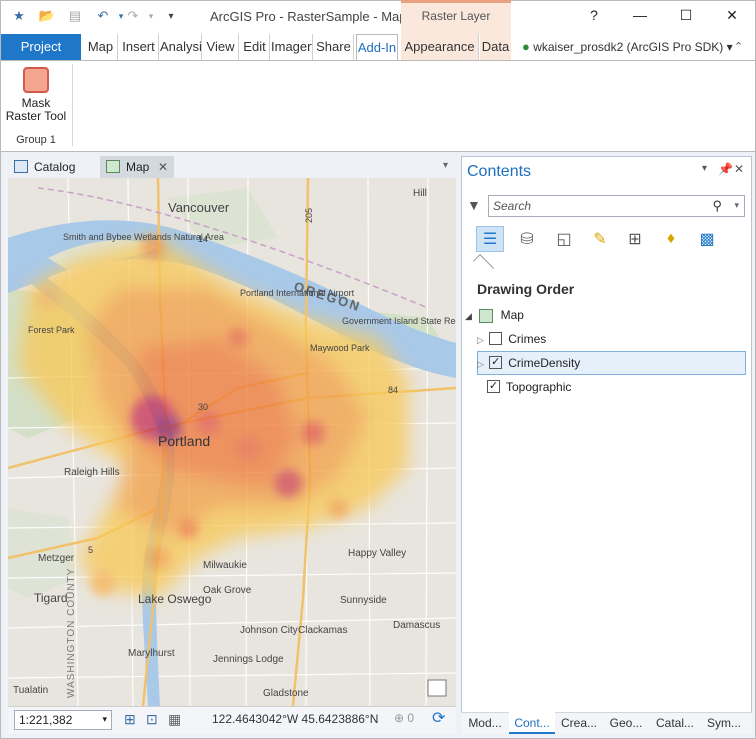 This screenshot has width=756, height=739. What do you see at coordinates (393, 390) in the screenshot?
I see `label-i84: 84` at bounding box center [393, 390].